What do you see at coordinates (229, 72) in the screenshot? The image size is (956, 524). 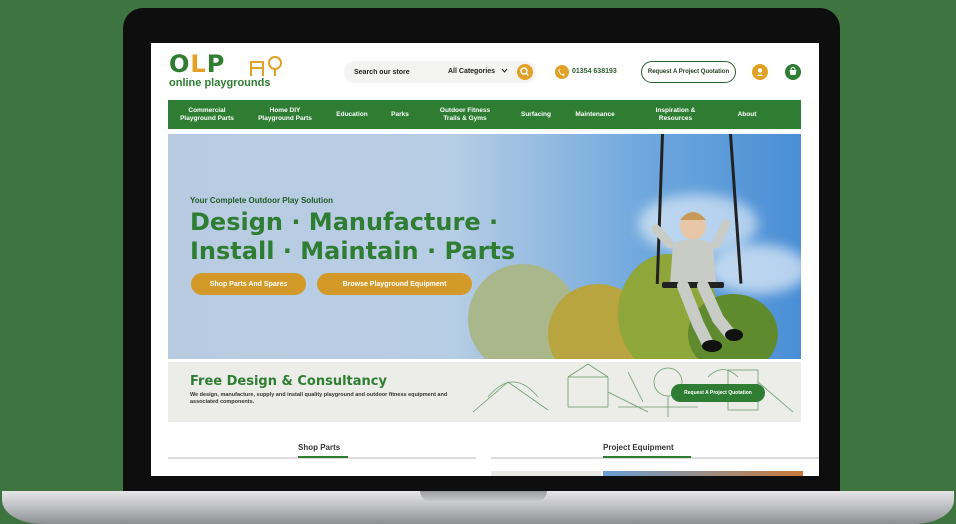 I see `site-logo: OLP online playgrounds` at bounding box center [229, 72].